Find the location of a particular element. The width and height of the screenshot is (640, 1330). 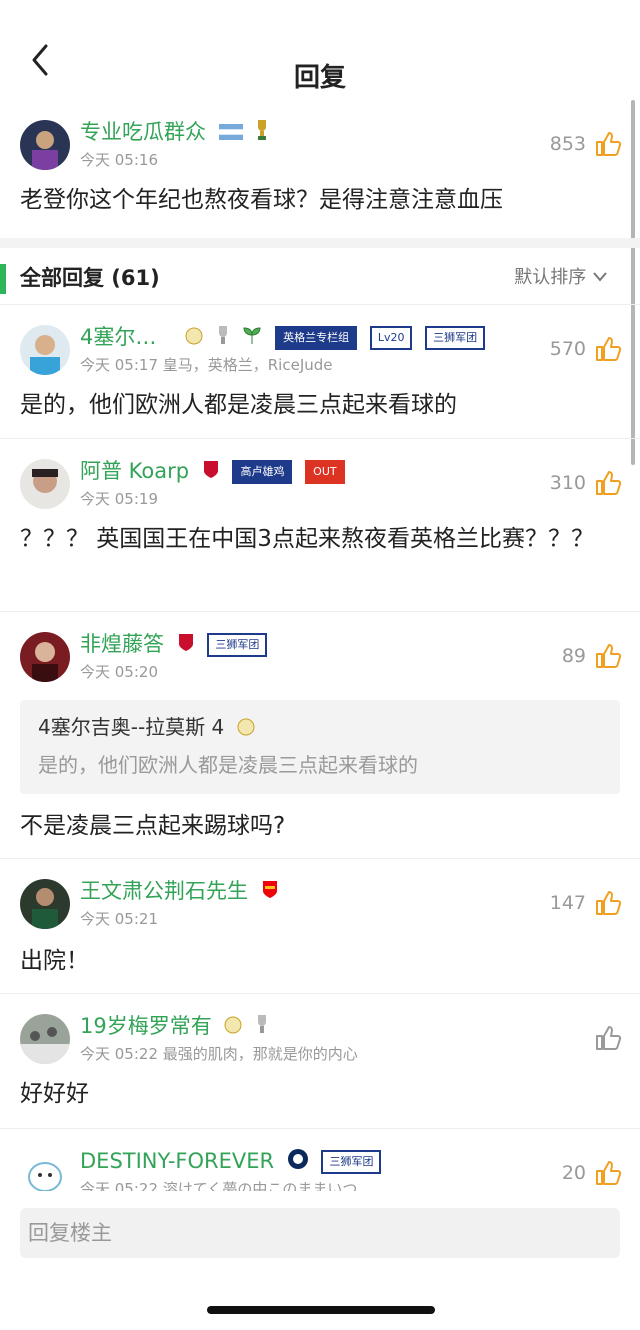

username: 王文肃公荆石先生 is located at coordinates (179, 891).